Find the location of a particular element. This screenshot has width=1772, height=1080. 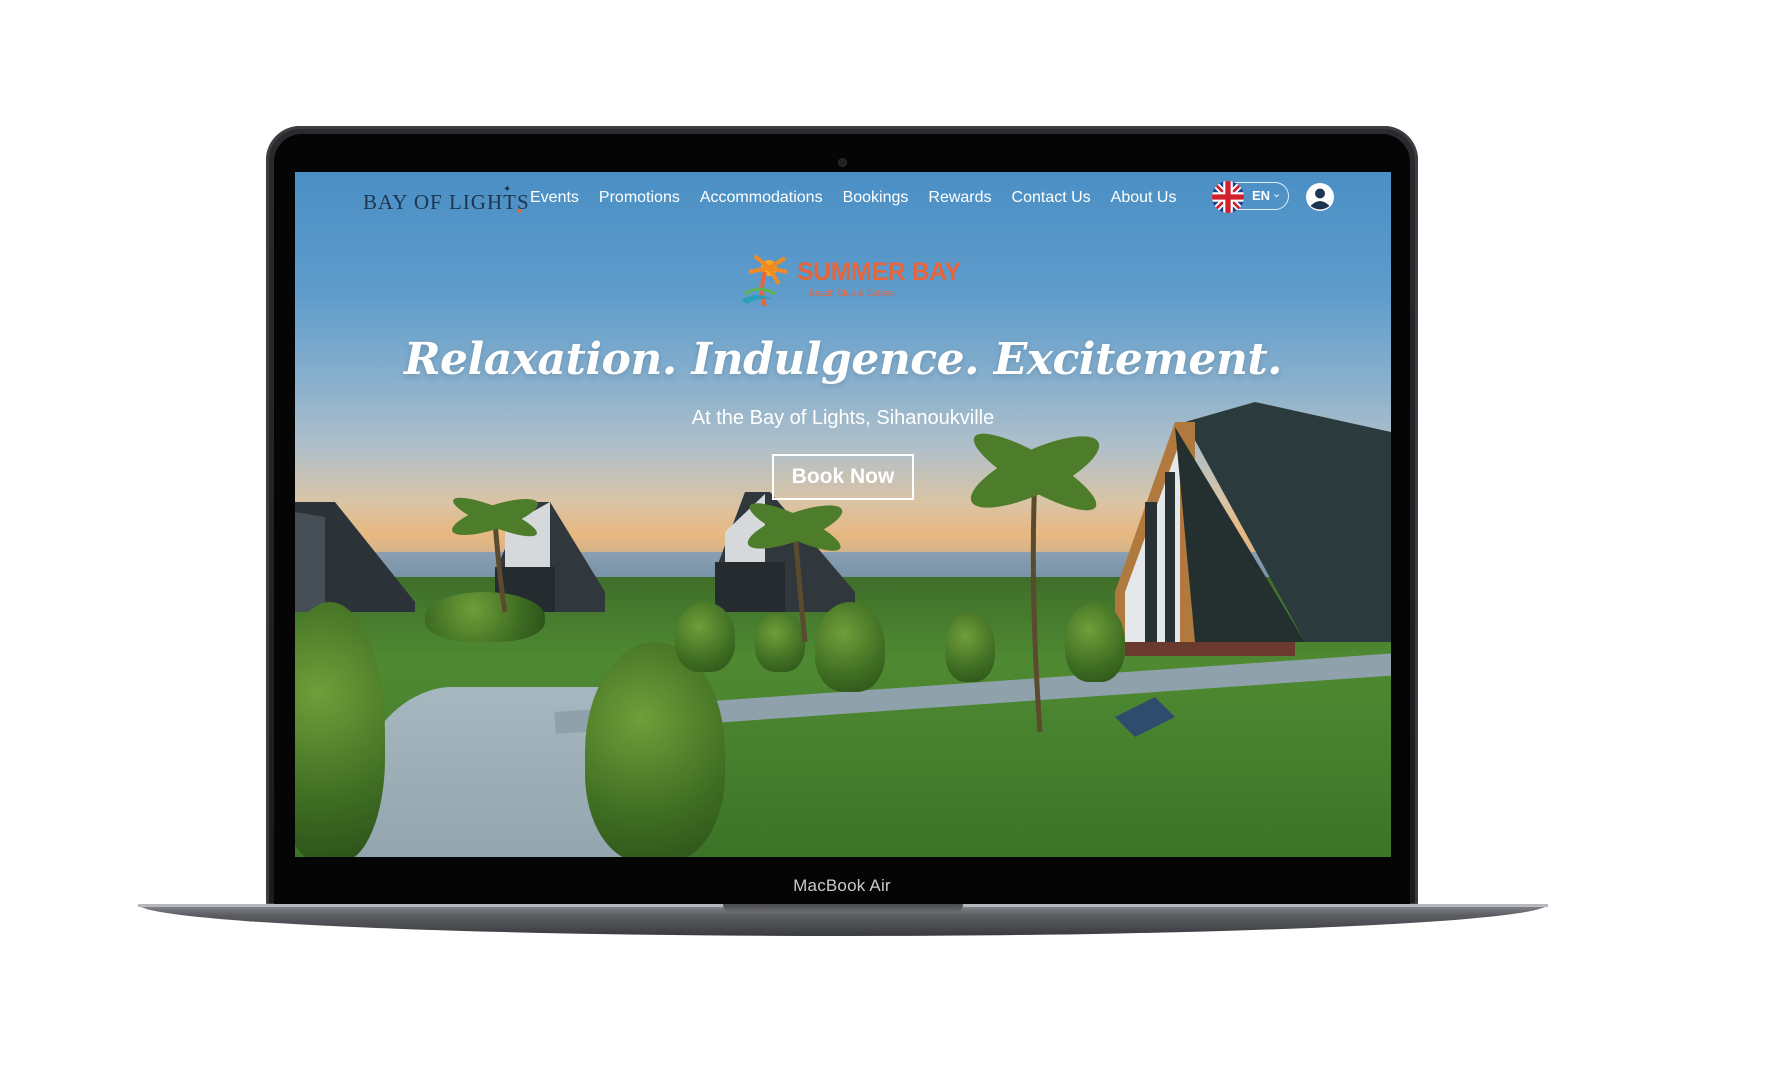

language-selector: EN ⌄ is located at coordinates (1250, 197).